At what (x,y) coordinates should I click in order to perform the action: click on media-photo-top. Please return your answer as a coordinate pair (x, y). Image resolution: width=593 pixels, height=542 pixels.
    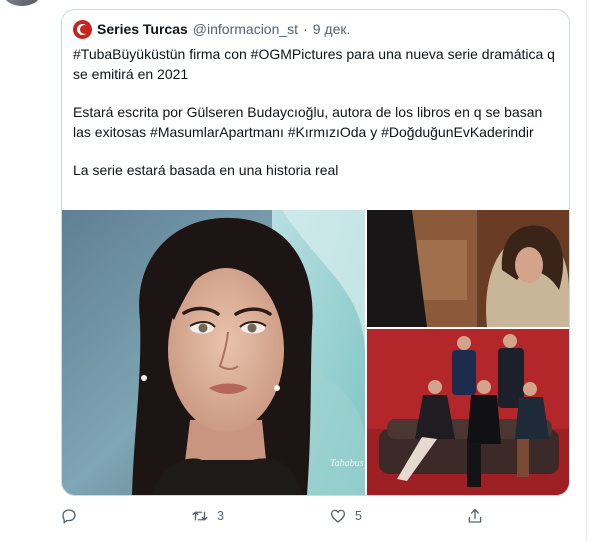
    Looking at the image, I should click on (468, 268).